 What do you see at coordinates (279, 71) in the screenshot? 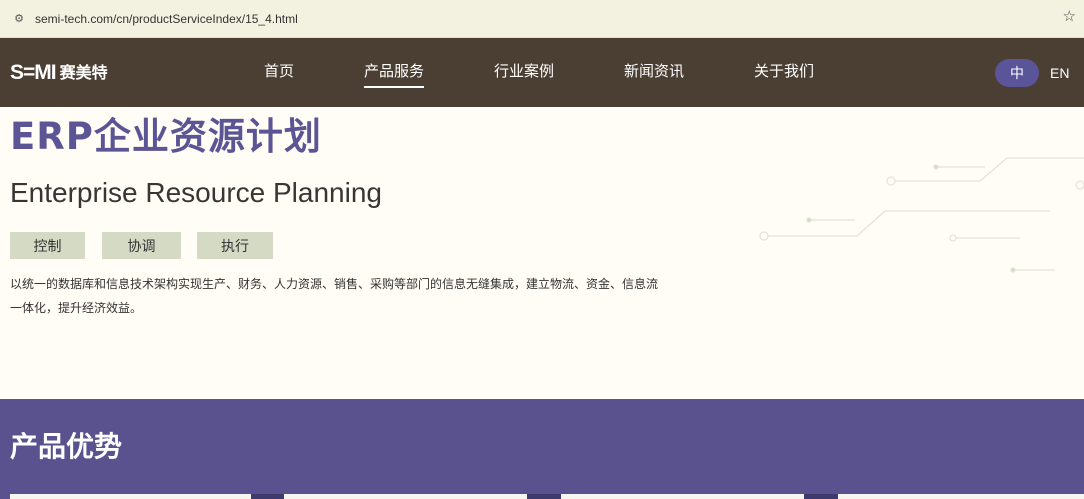
I see `nav-item-home: 首页` at bounding box center [279, 71].